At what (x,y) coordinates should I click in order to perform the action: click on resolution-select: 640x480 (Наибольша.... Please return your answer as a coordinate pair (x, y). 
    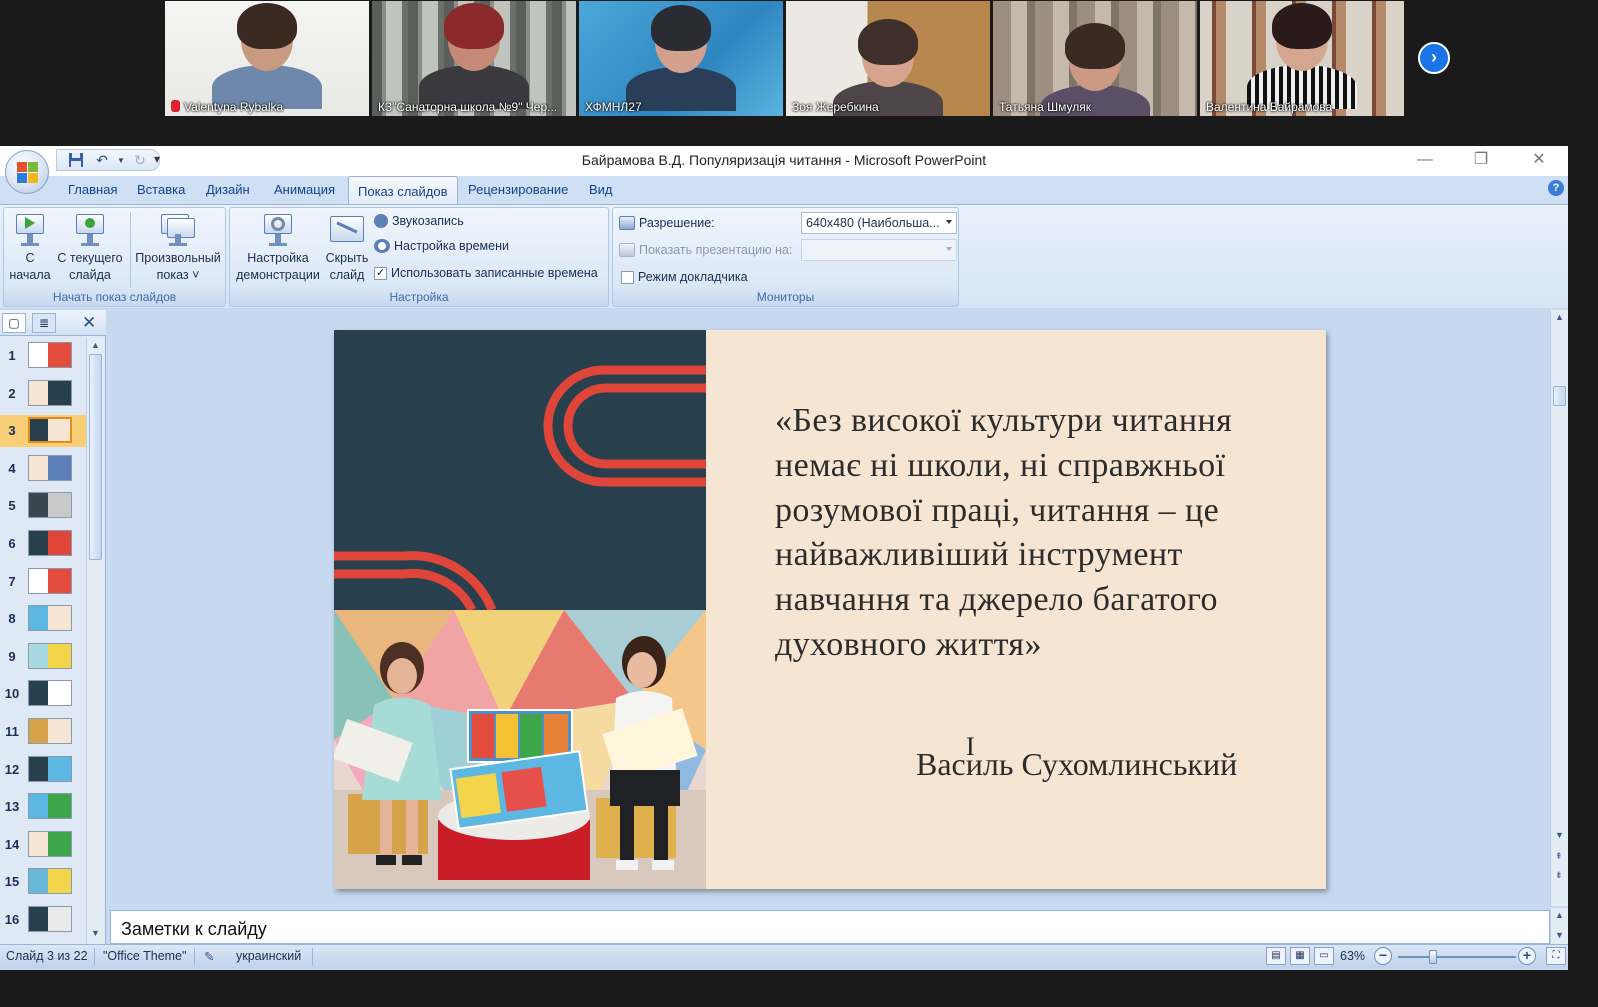
    Looking at the image, I should click on (879, 223).